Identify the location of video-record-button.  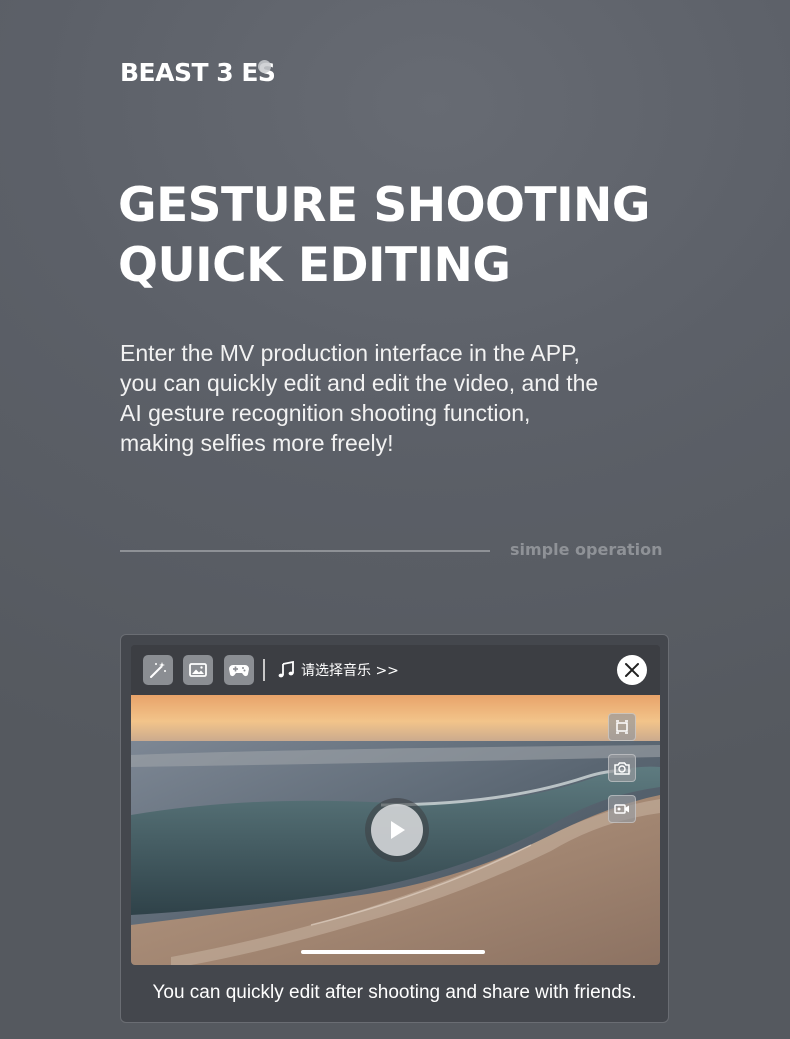
(622, 809).